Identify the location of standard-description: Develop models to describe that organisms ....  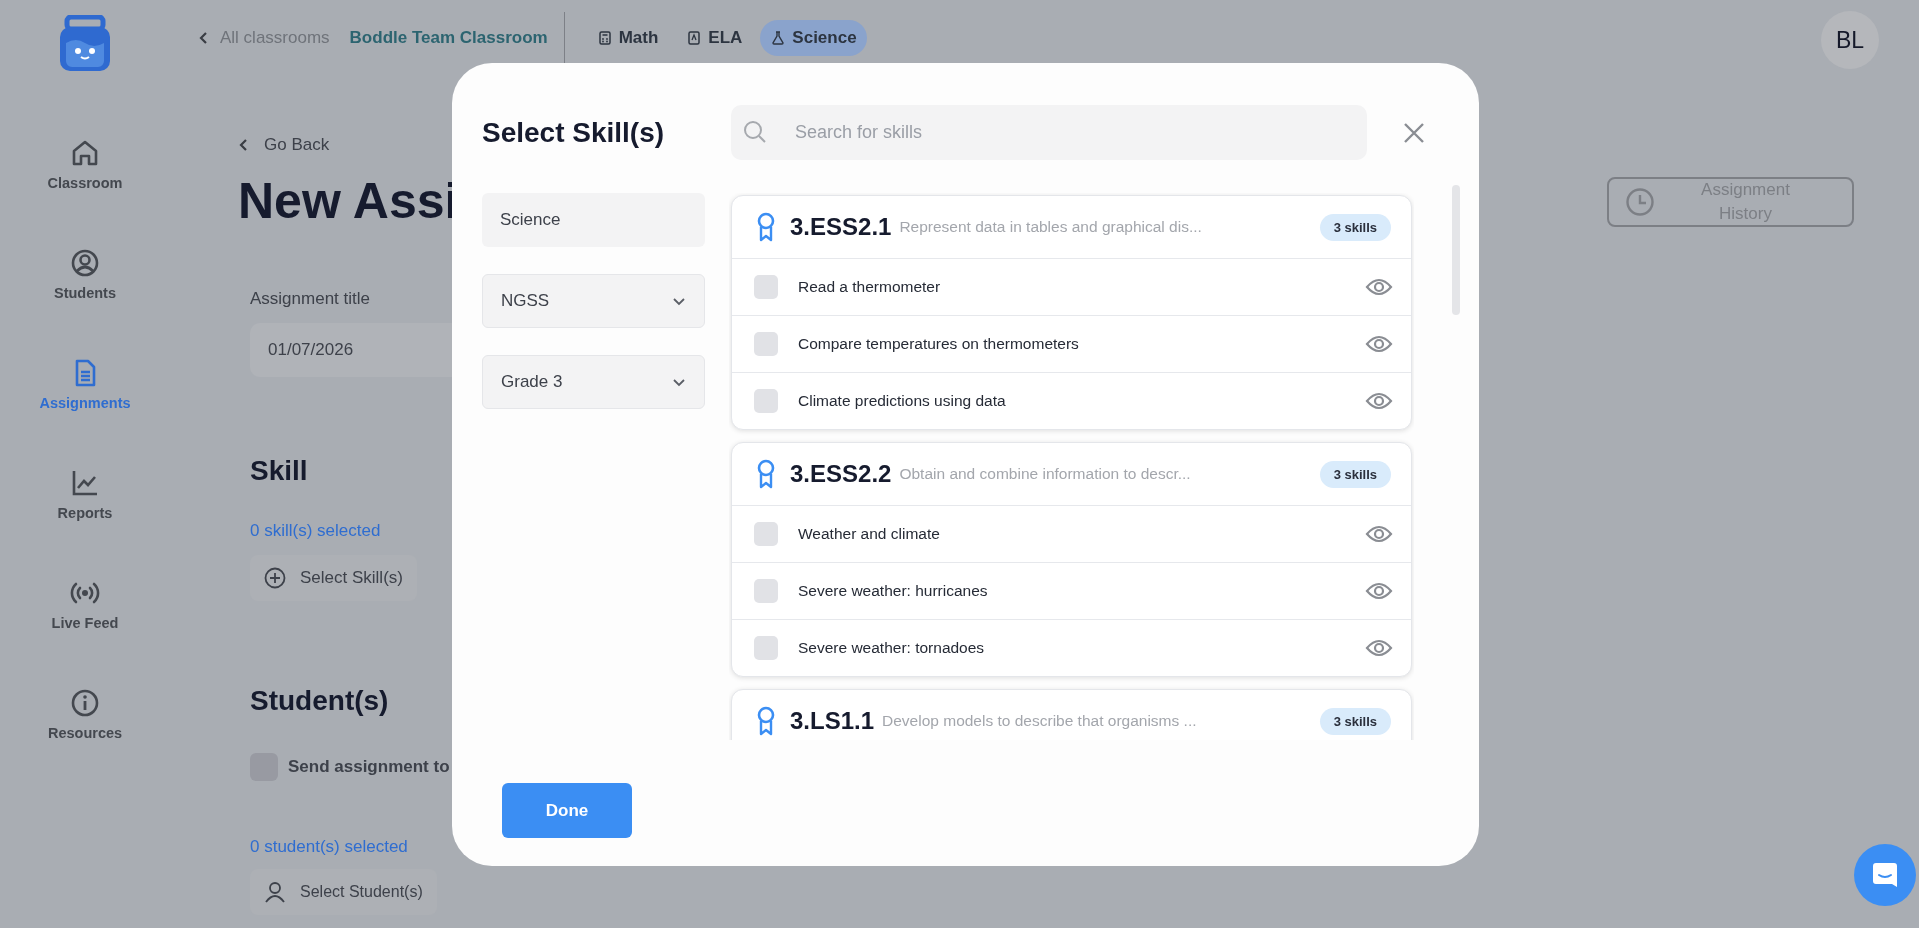
(1040, 721).